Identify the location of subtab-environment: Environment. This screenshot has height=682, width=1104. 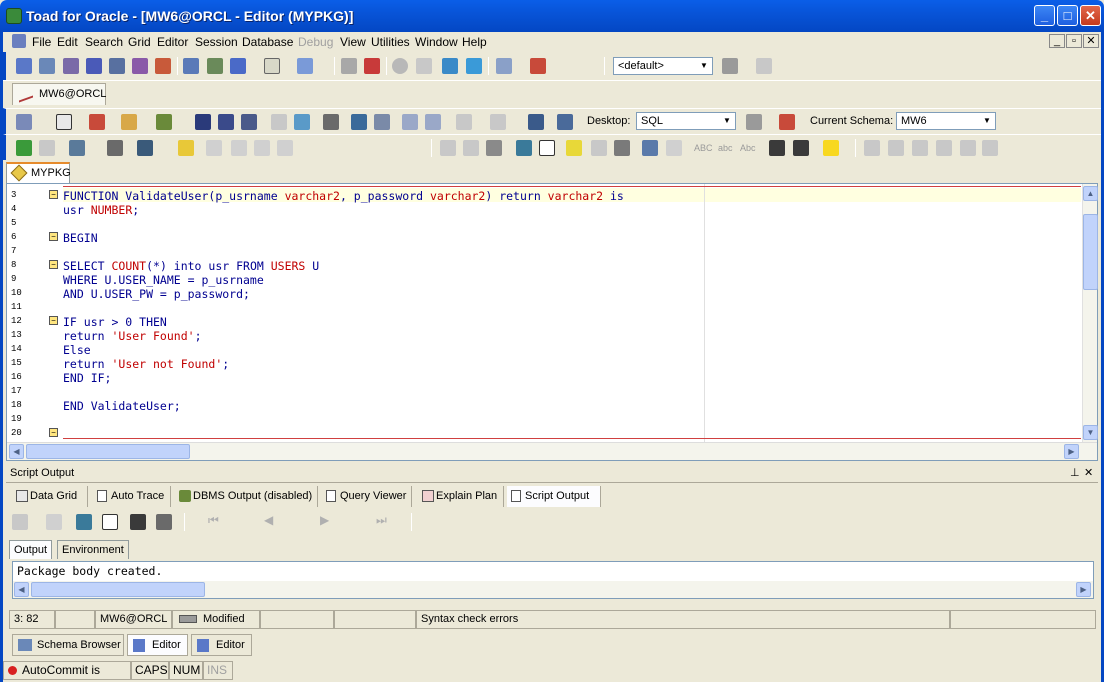
(93, 549).